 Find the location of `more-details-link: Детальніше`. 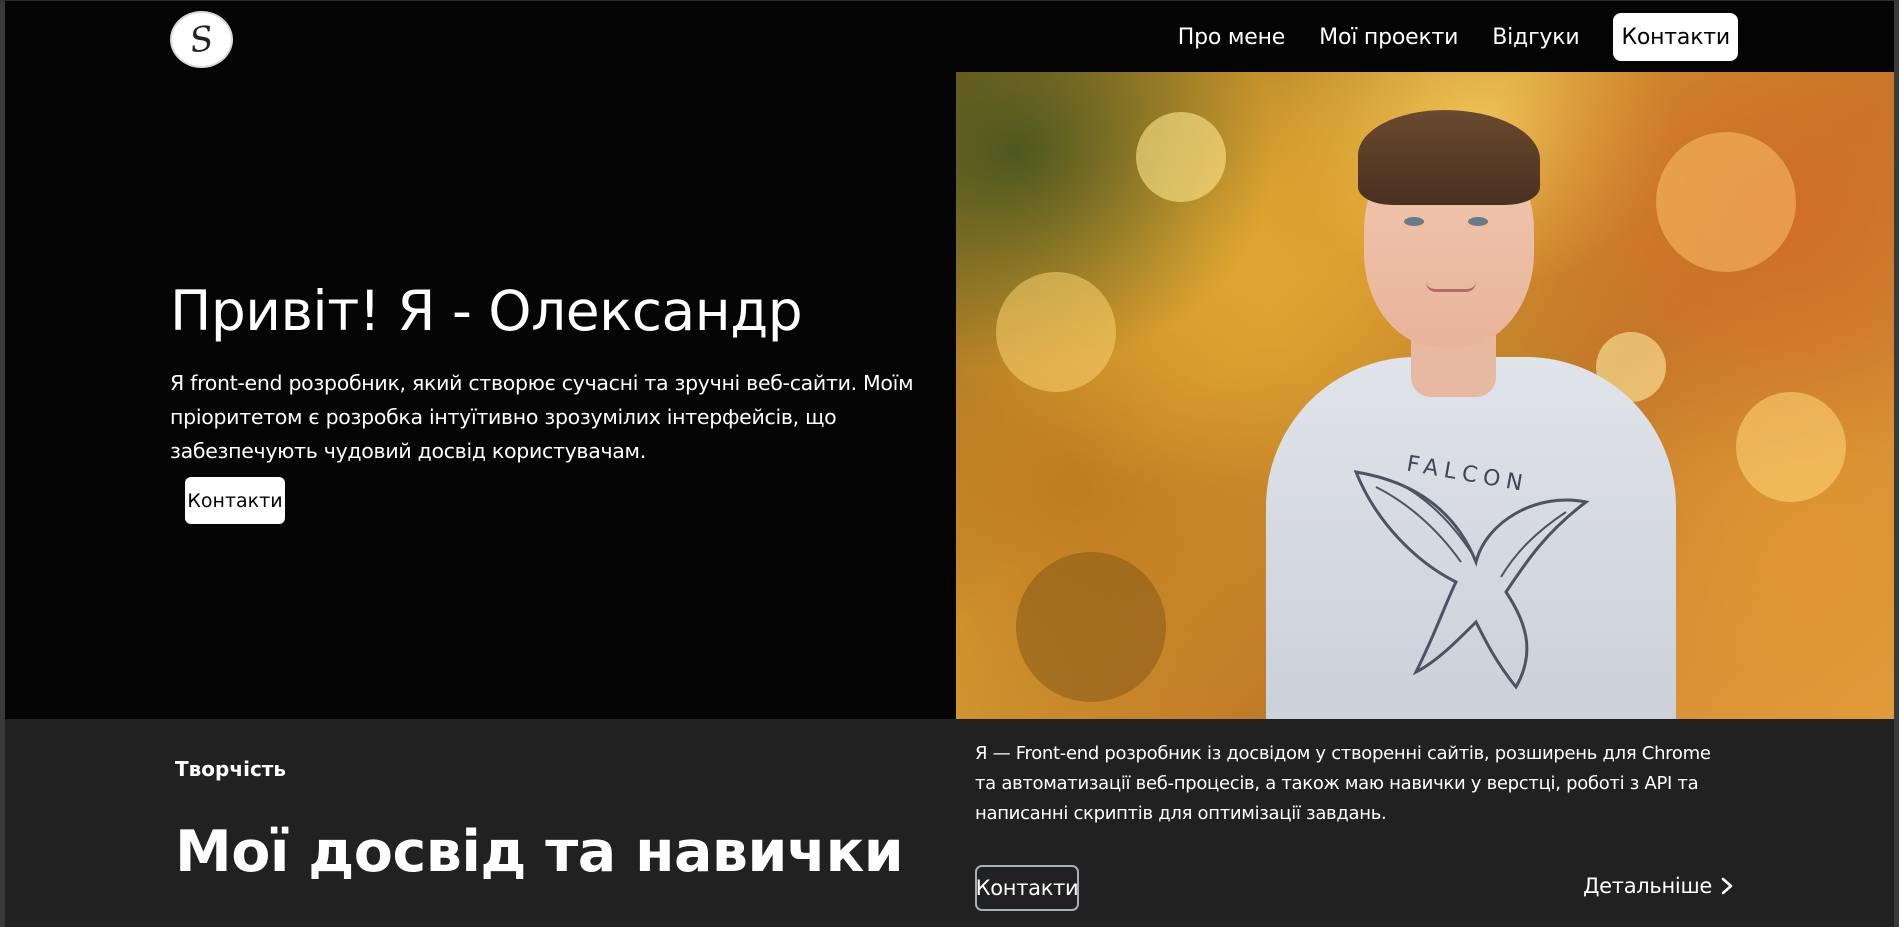

more-details-link: Детальніше is located at coordinates (1658, 886).